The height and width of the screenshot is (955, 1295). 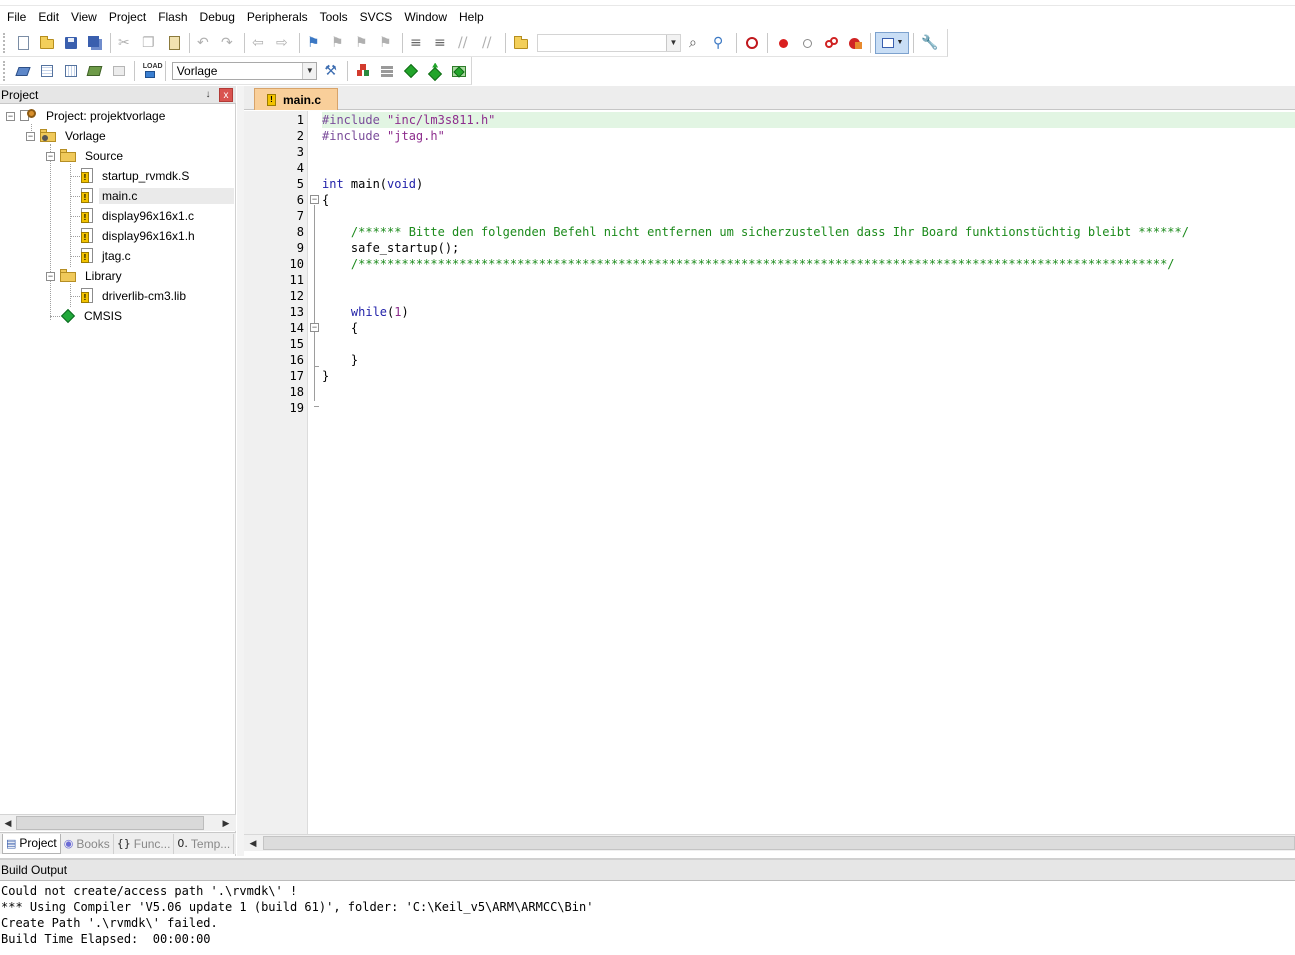 What do you see at coordinates (277, 17) in the screenshot?
I see `menu-peripherals: Peripherals` at bounding box center [277, 17].